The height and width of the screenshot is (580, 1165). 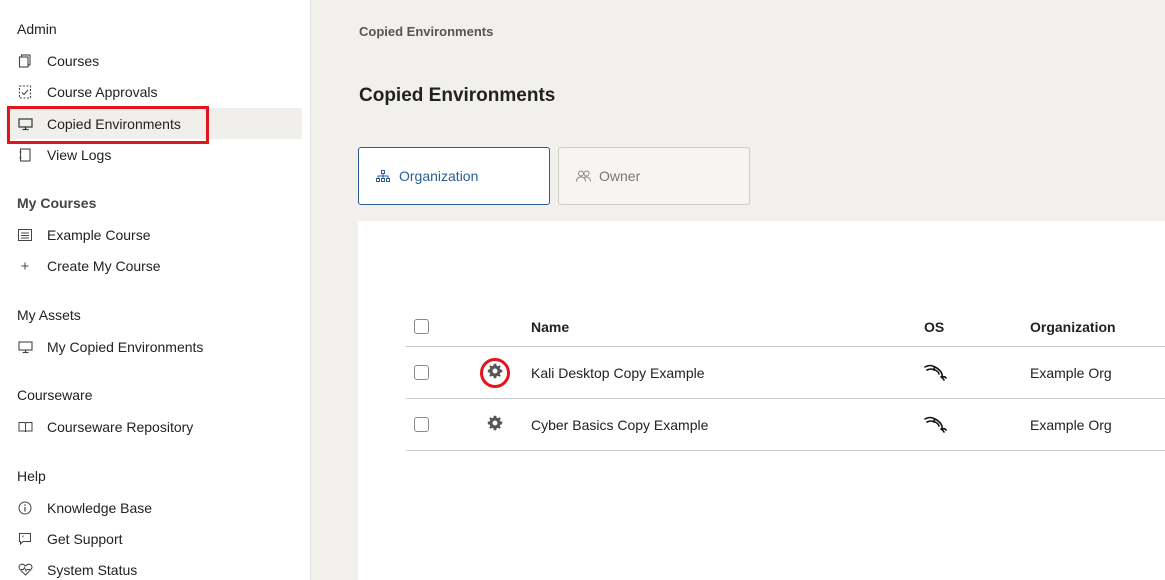 I want to click on sidebar-item-label: My Copied Environments, so click(x=125, y=346).